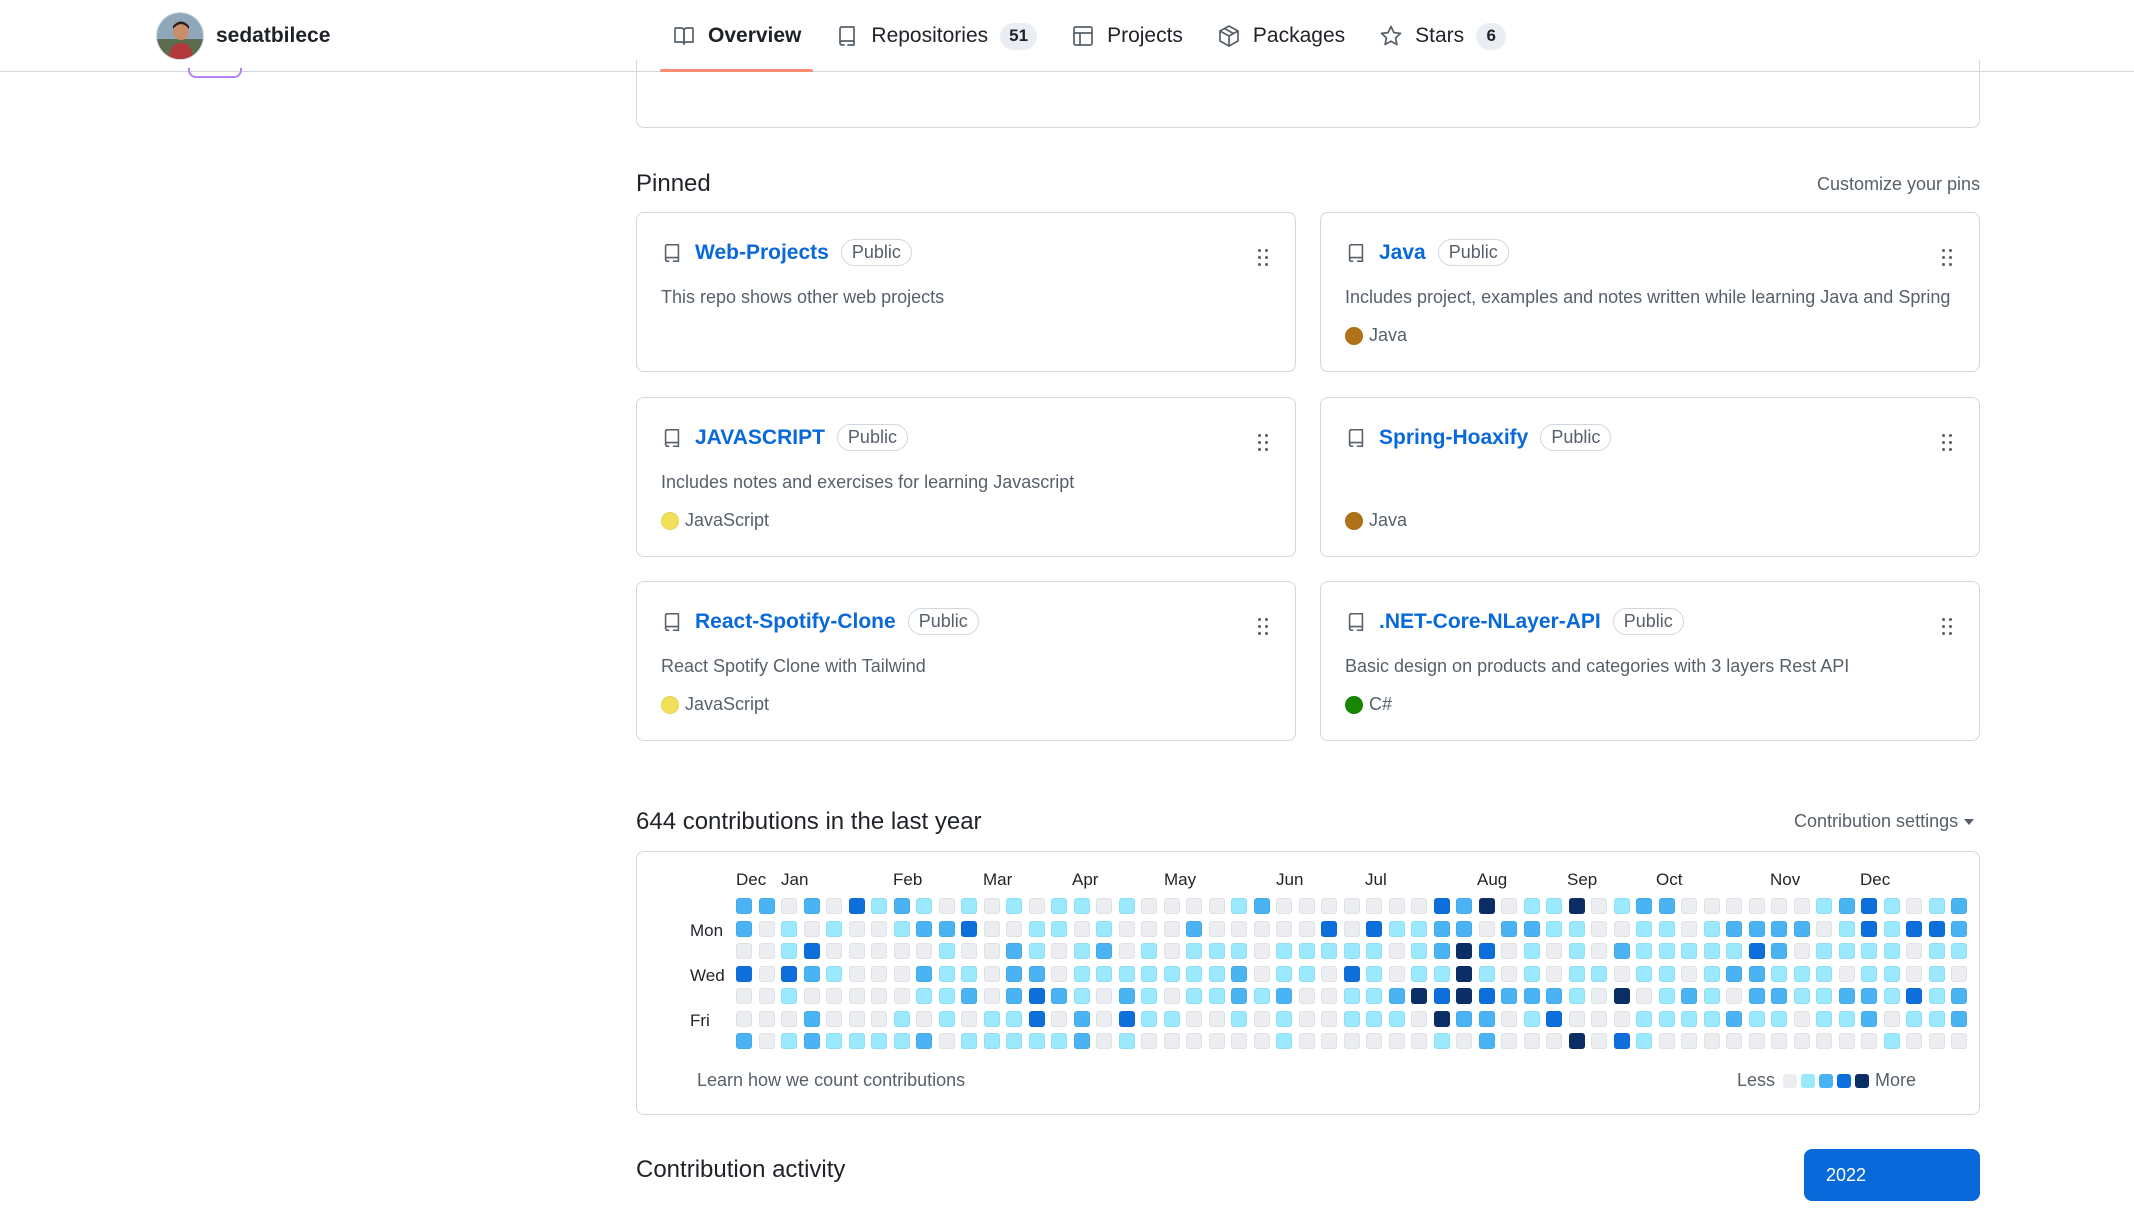 The width and height of the screenshot is (2134, 1215). Describe the element at coordinates (831, 1080) in the screenshot. I see `learn-contributions-link: Learn how we count contributions` at that location.